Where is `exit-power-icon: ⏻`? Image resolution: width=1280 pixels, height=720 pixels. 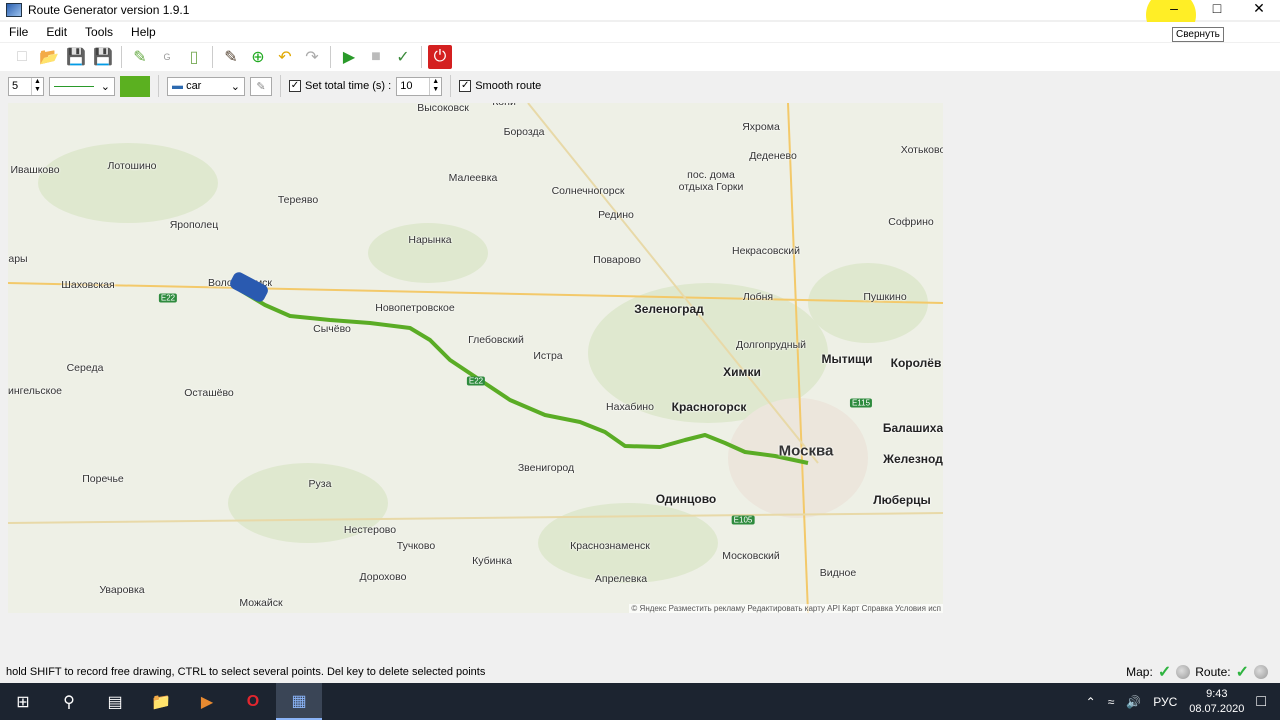
exit-power-icon: ⏻ is located at coordinates (440, 57).